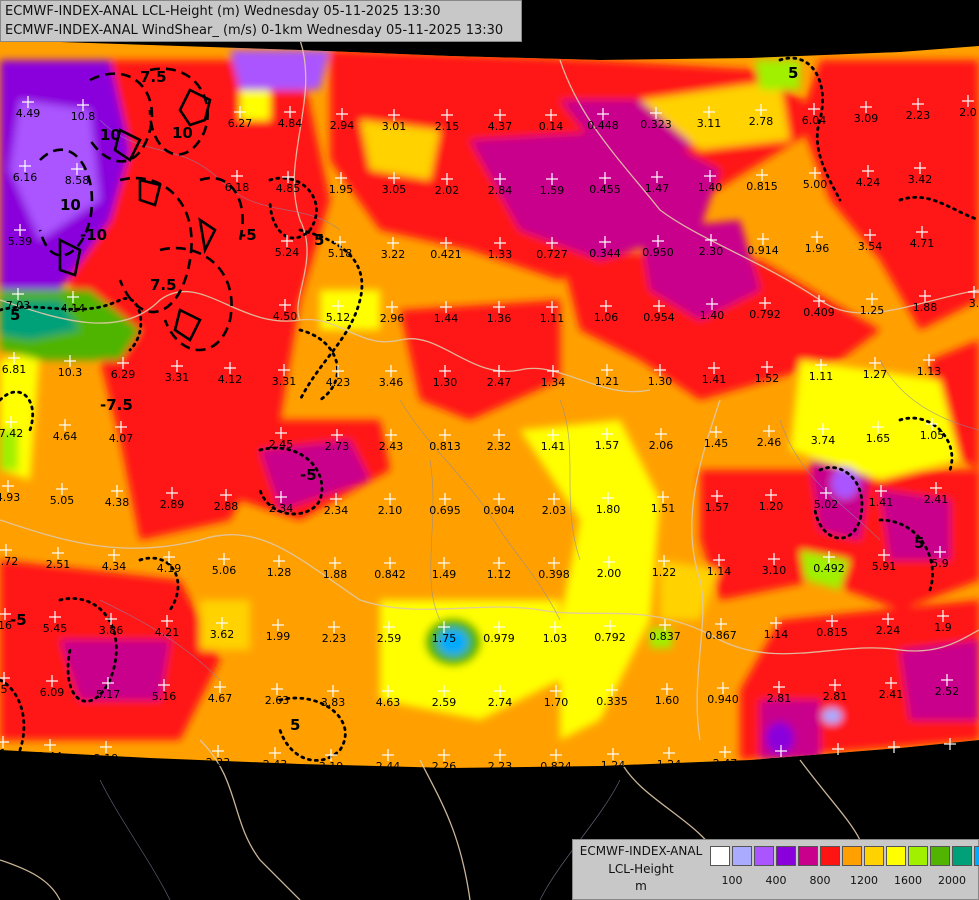 The width and height of the screenshot is (979, 900). Describe the element at coordinates (338, 317) in the screenshot. I see `grid-value-label: 5.12` at that location.